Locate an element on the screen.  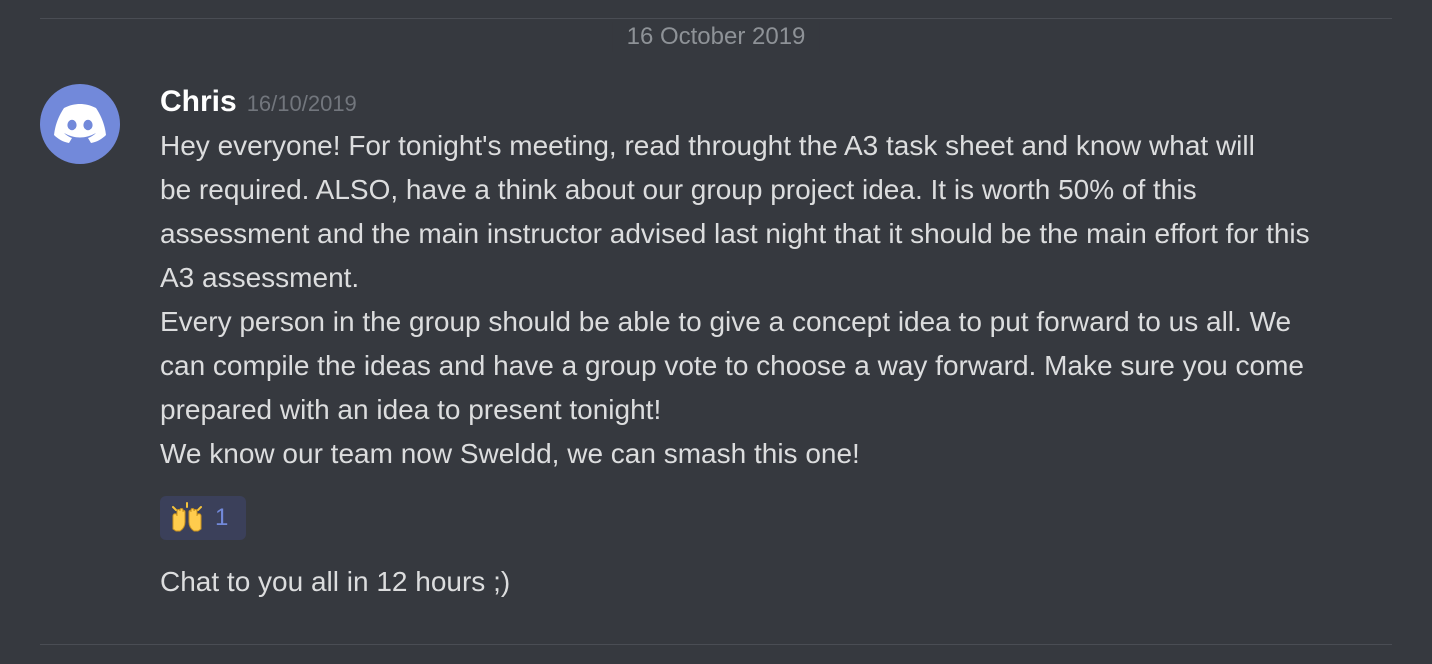
message-header: Chris 16/10/2019 is located at coordinates (258, 103).